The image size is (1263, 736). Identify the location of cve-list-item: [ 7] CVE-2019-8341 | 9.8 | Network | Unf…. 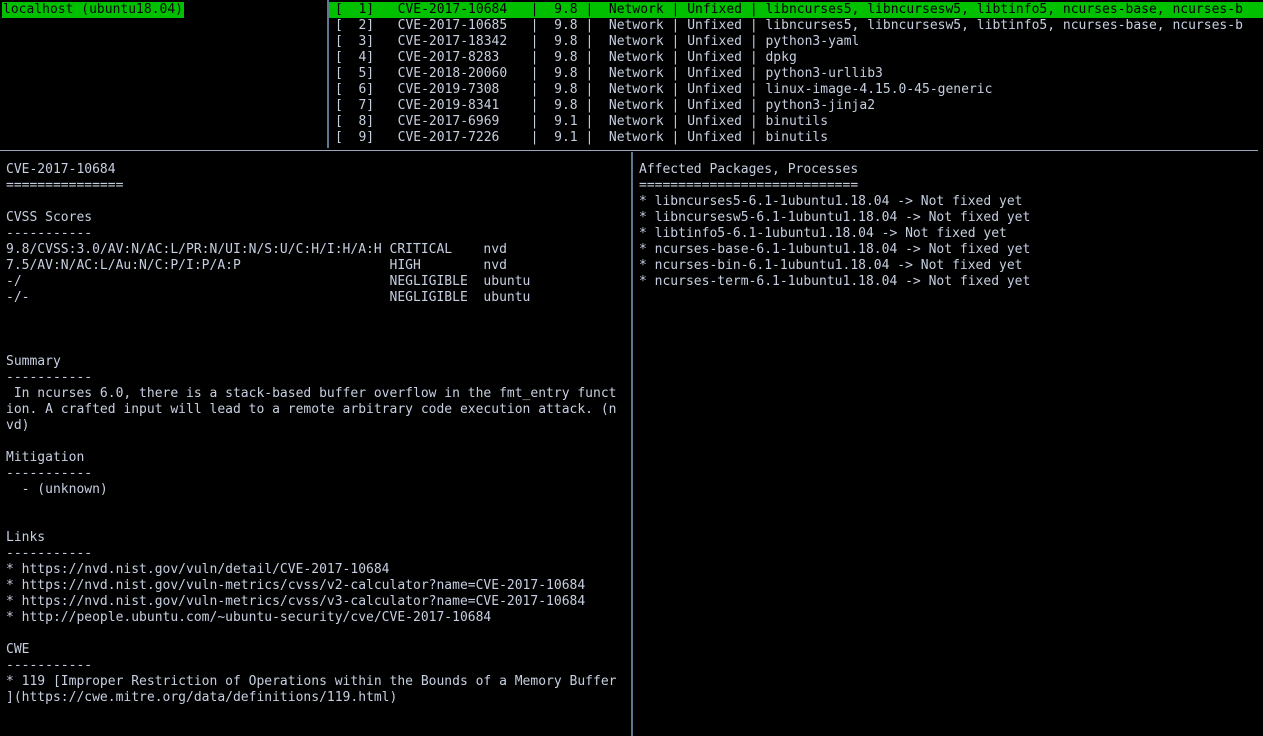
(796, 106).